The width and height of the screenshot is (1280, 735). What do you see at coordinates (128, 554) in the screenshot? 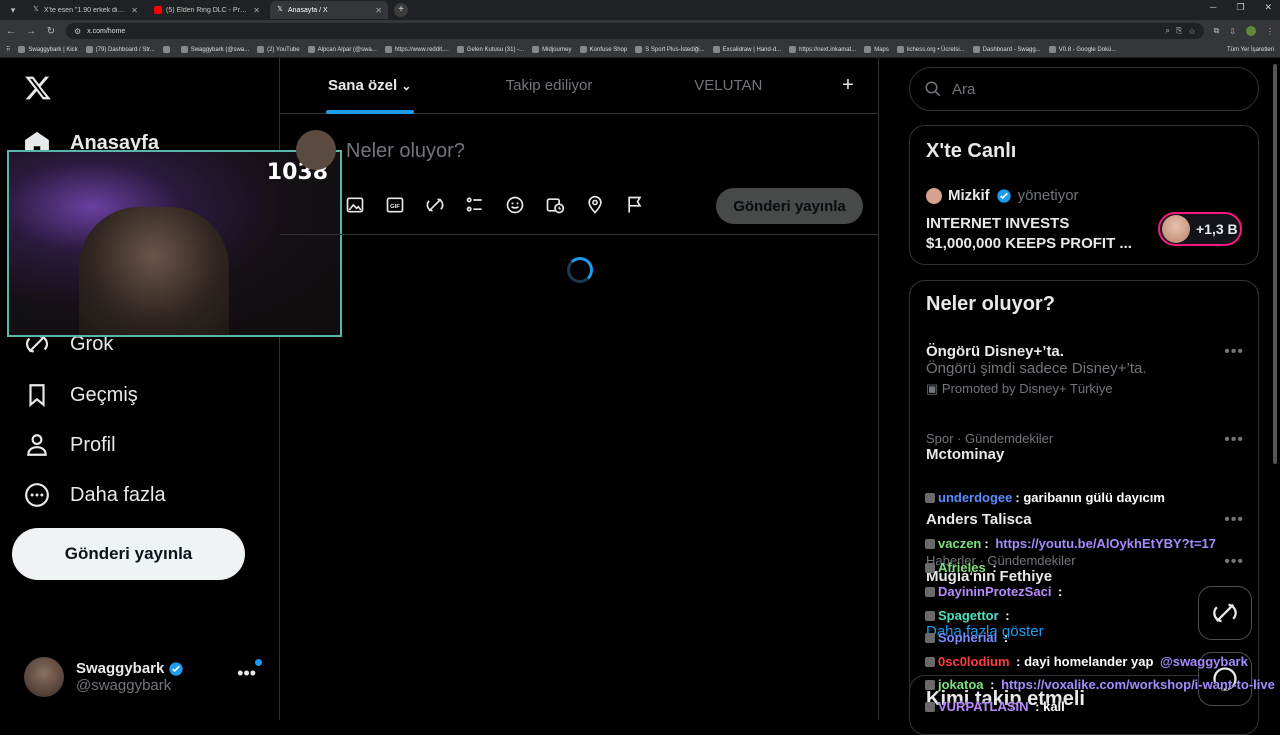
I see `post-button: Gönderi yayınla` at bounding box center [128, 554].